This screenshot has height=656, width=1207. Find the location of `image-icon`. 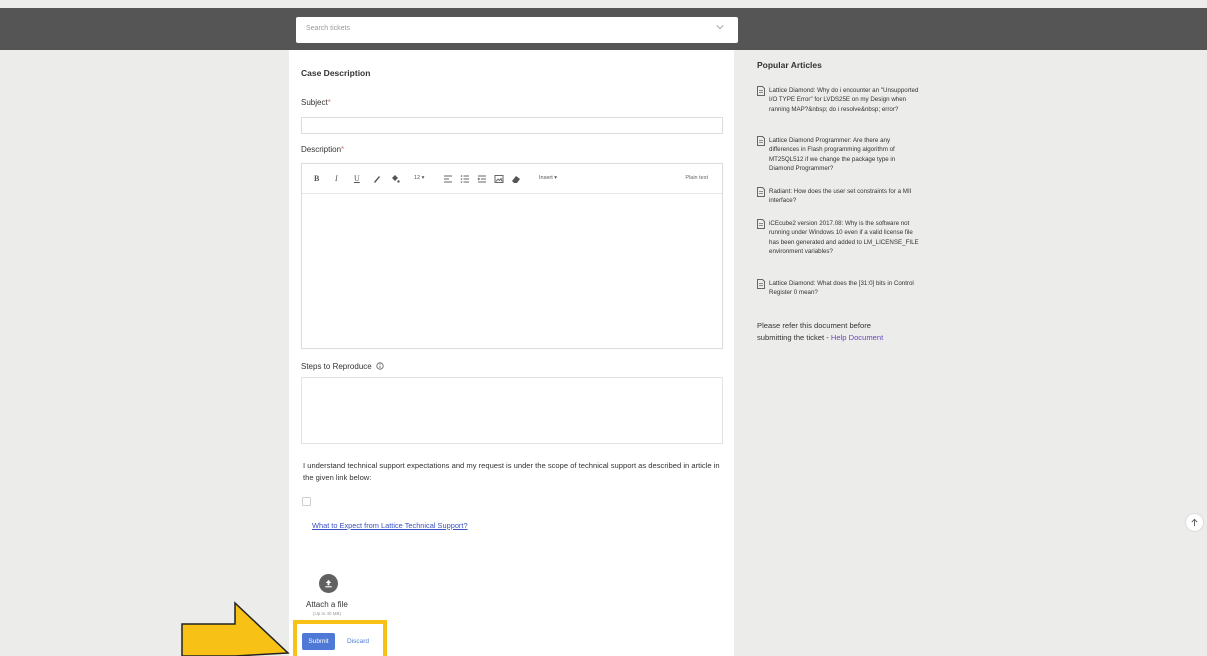

image-icon is located at coordinates (499, 179).